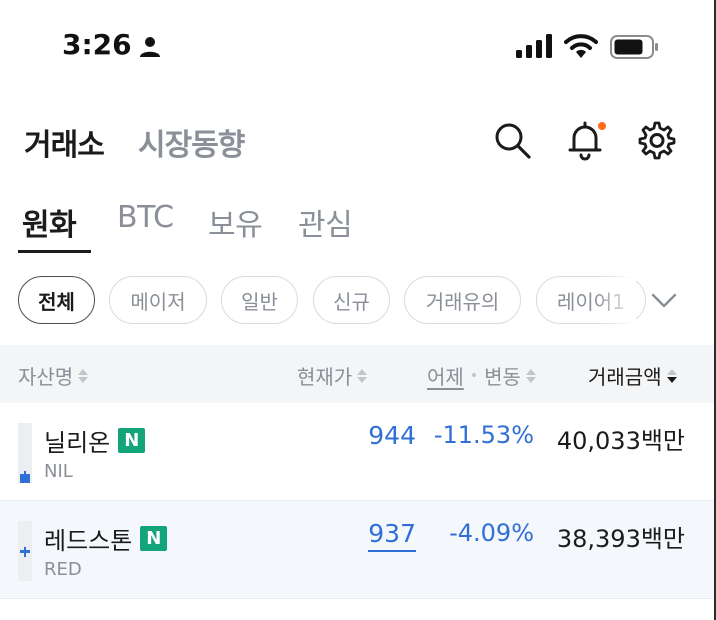  What do you see at coordinates (585, 140) in the screenshot?
I see `bell-icon` at bounding box center [585, 140].